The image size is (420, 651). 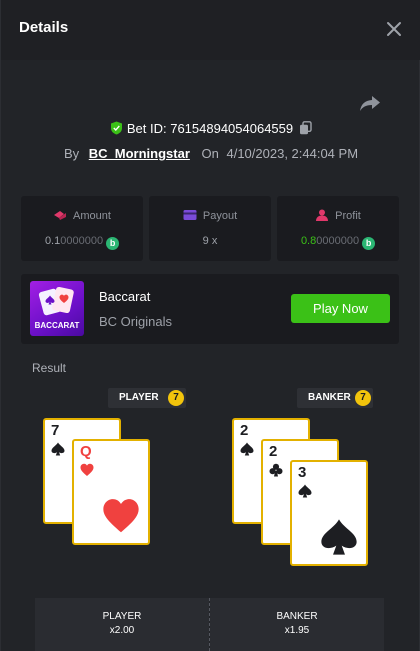 What do you see at coordinates (176, 398) in the screenshot?
I see `player-score: 7` at bounding box center [176, 398].